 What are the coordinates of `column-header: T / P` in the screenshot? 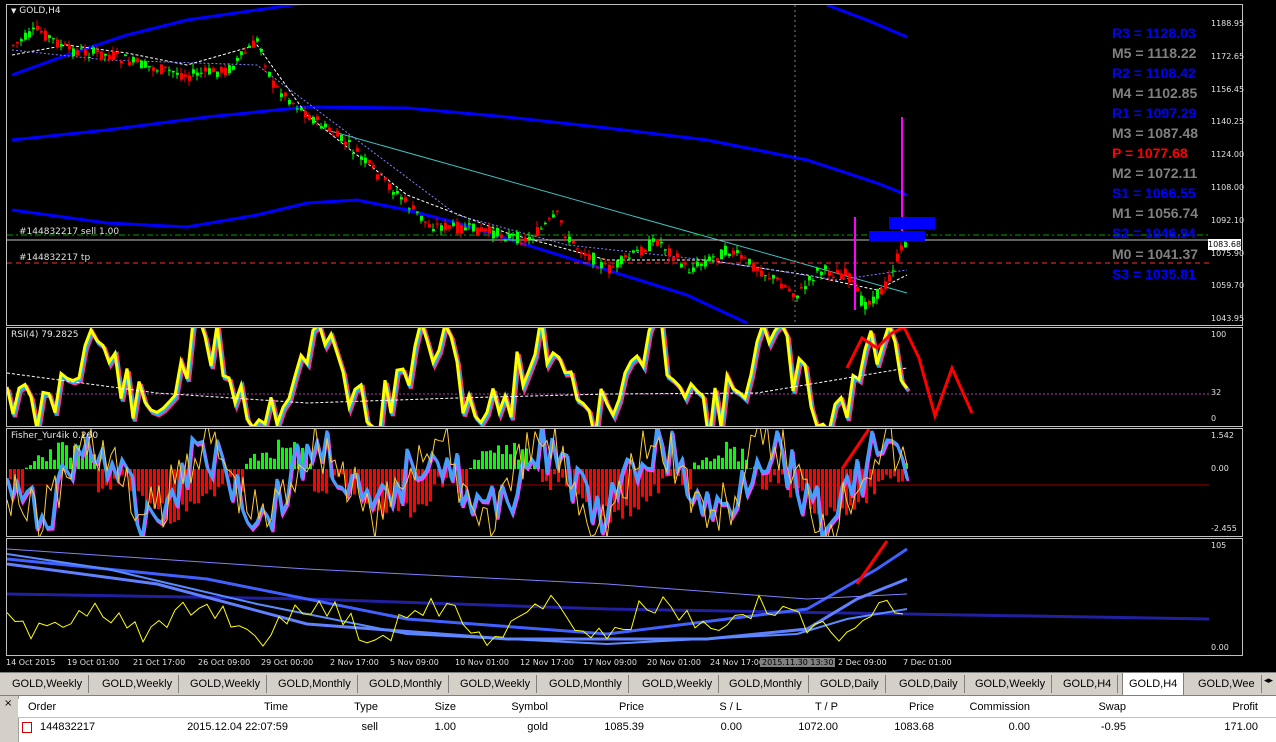 It's located at (826, 707).